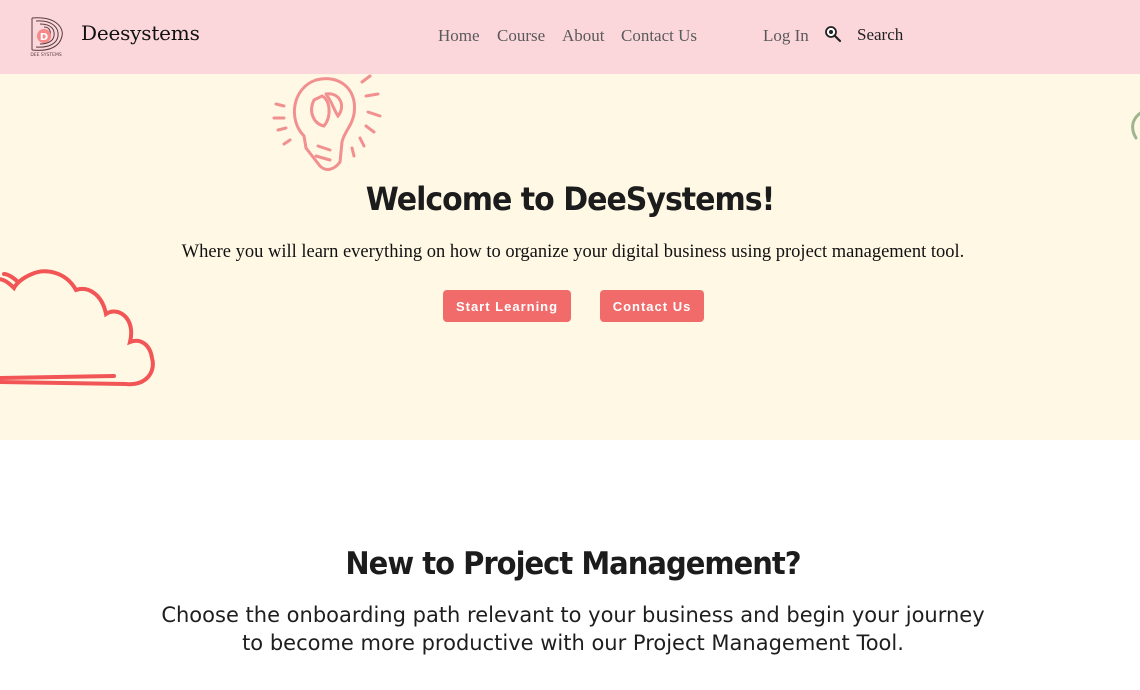 This screenshot has height=690, width=1140. I want to click on cloud-icon, so click(77, 328).